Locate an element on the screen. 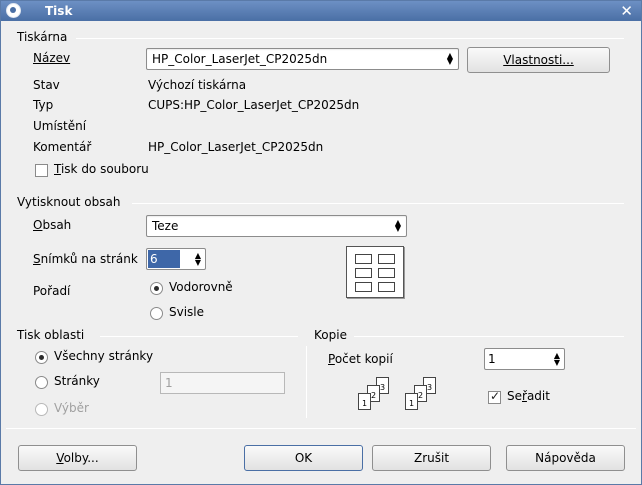  slides-per-page-value: 6 is located at coordinates (164, 259).